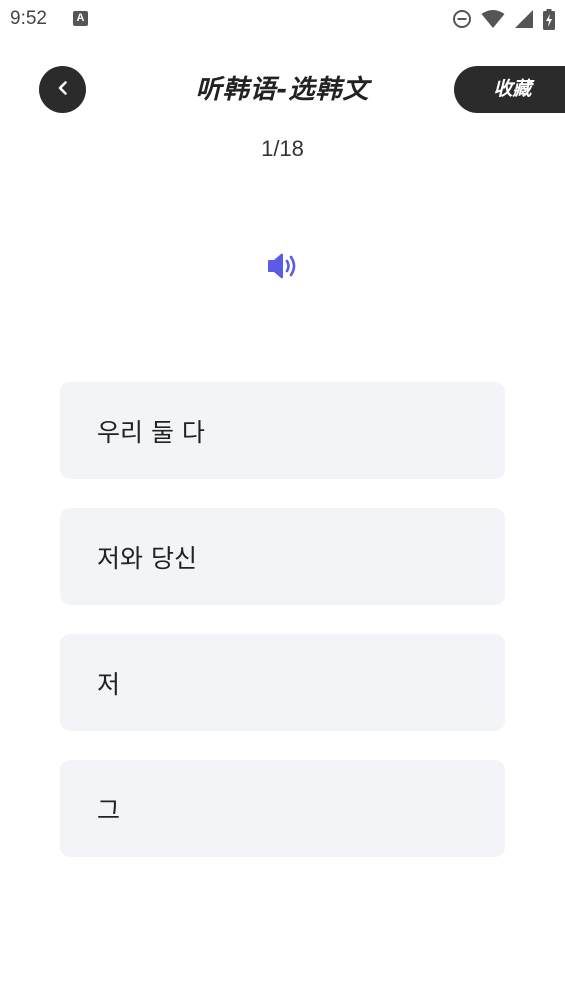  I want to click on play-audio-button, so click(282, 268).